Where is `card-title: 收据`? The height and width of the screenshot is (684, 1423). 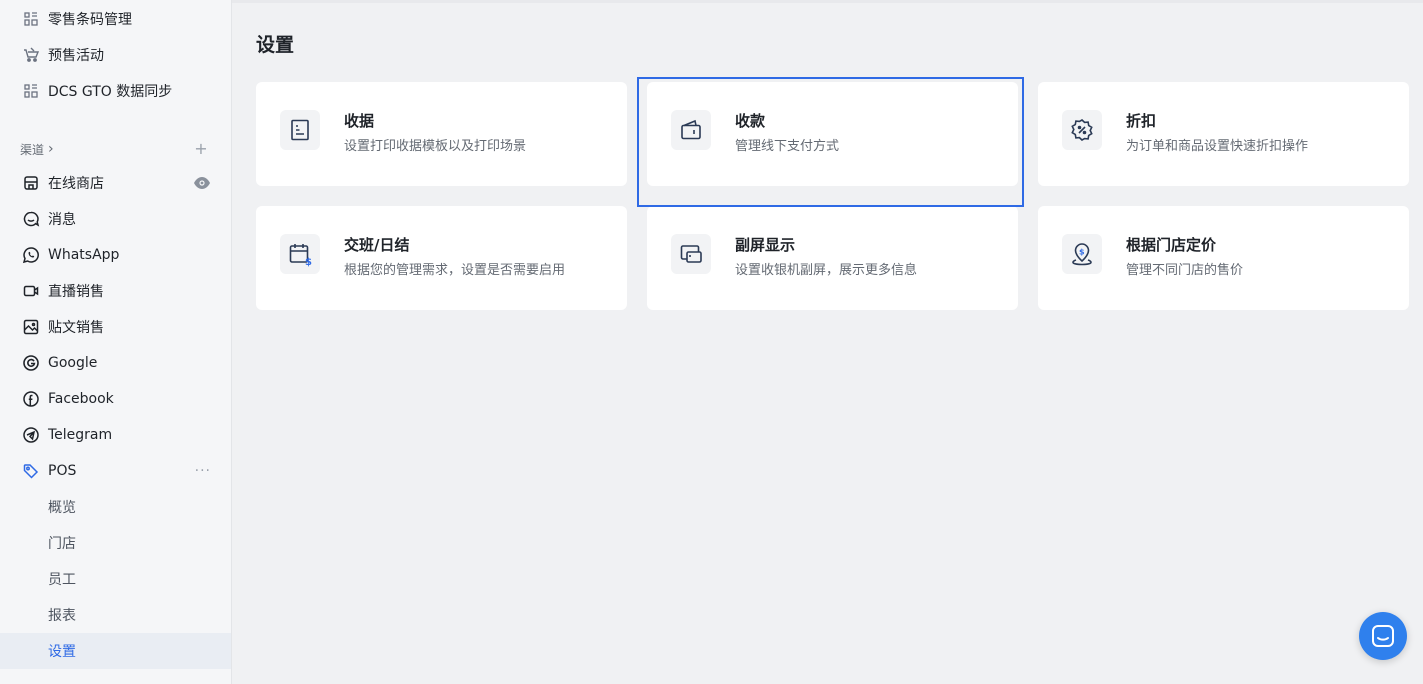
card-title: 收据 is located at coordinates (359, 121).